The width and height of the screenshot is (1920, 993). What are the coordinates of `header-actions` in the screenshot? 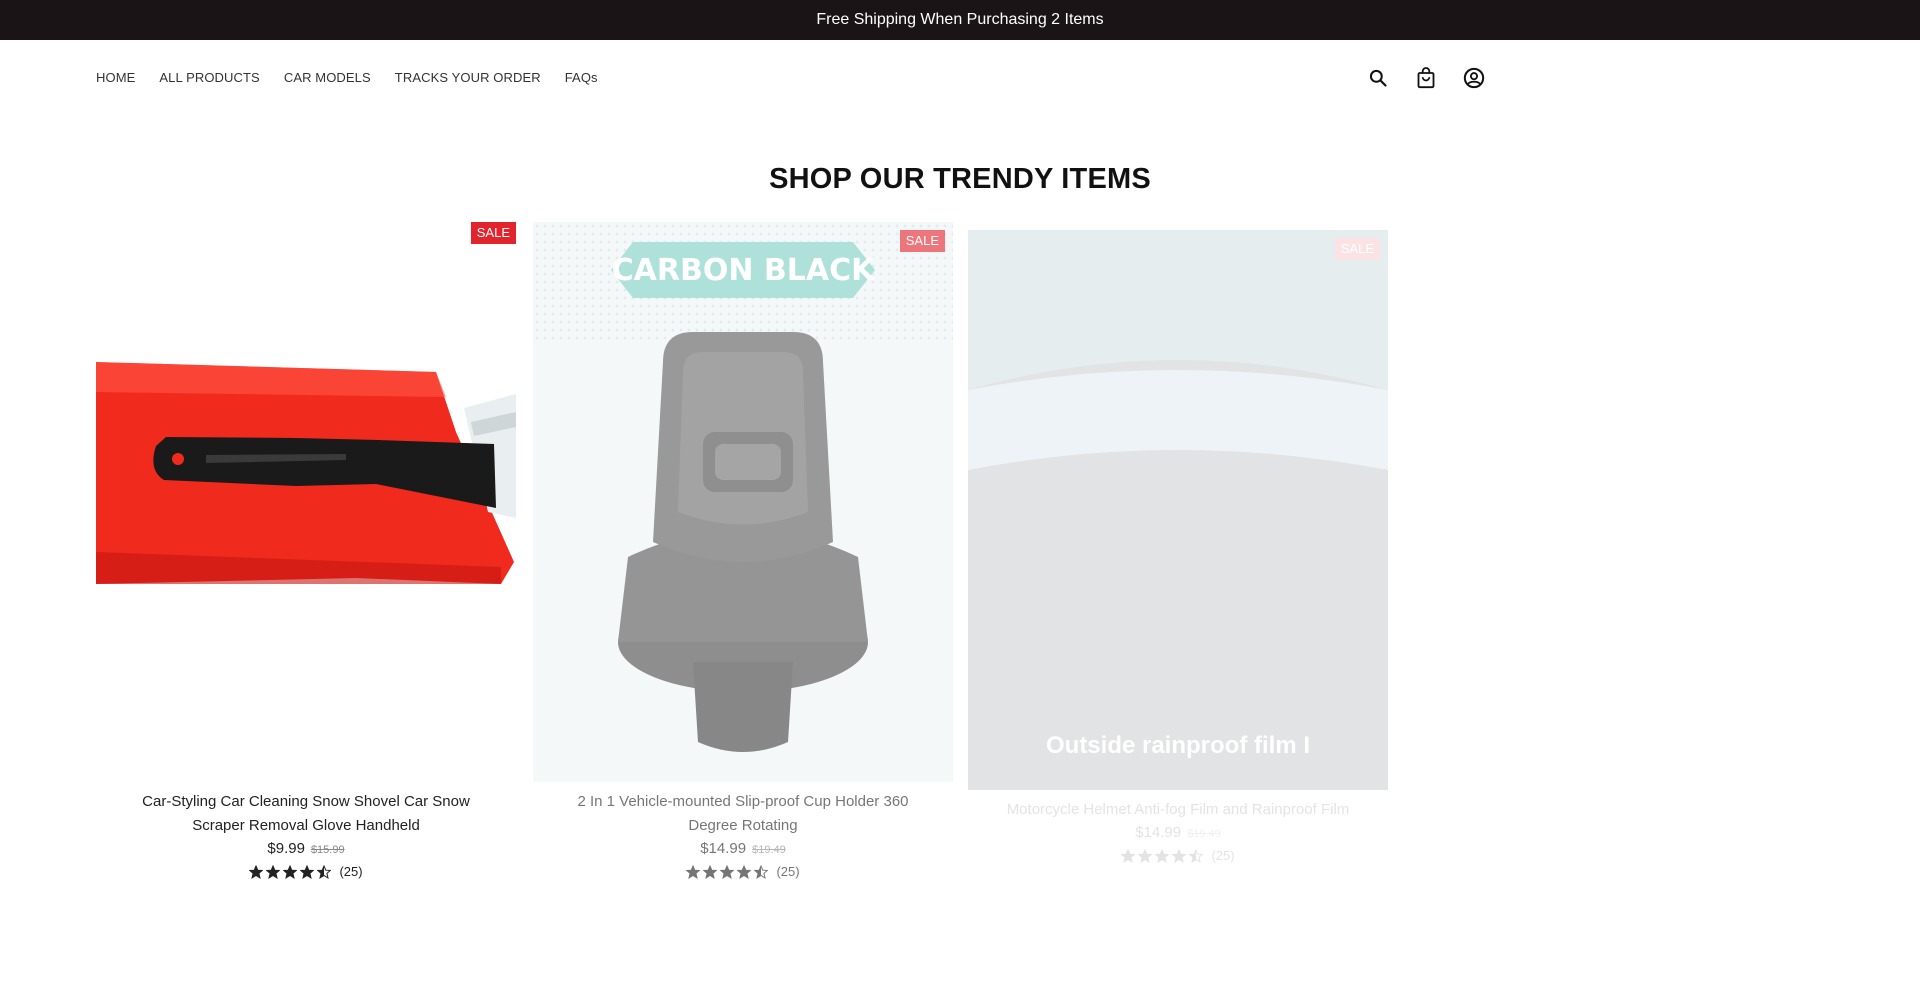 It's located at (1426, 78).